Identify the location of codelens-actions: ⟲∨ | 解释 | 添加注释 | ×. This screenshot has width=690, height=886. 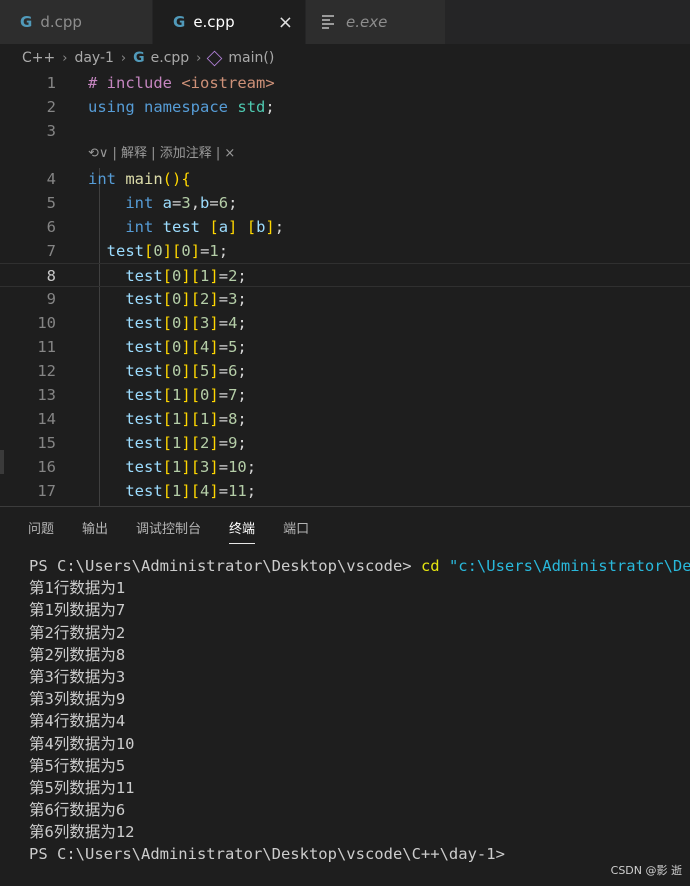
(161, 154).